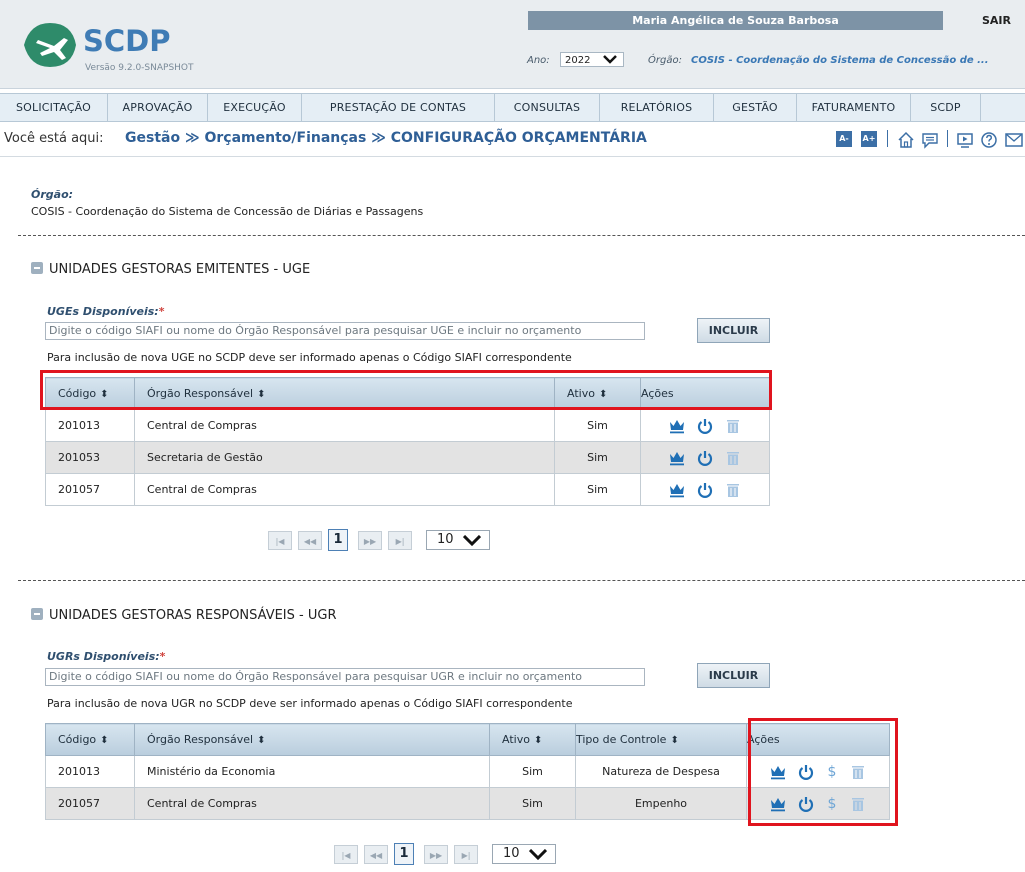 This screenshot has height=872, width=1025. What do you see at coordinates (965, 140) in the screenshot?
I see `video-icon` at bounding box center [965, 140].